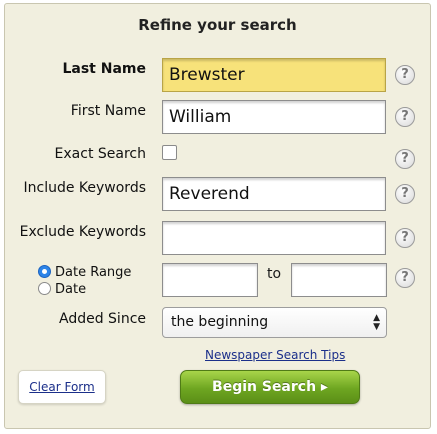  Describe the element at coordinates (405, 117) in the screenshot. I see `first-name-help-icon: ?` at that location.